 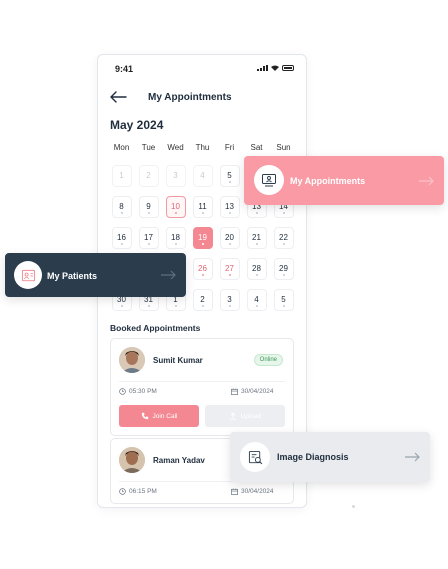 What do you see at coordinates (202, 238) in the screenshot?
I see `calendar-day-selected: 19` at bounding box center [202, 238].